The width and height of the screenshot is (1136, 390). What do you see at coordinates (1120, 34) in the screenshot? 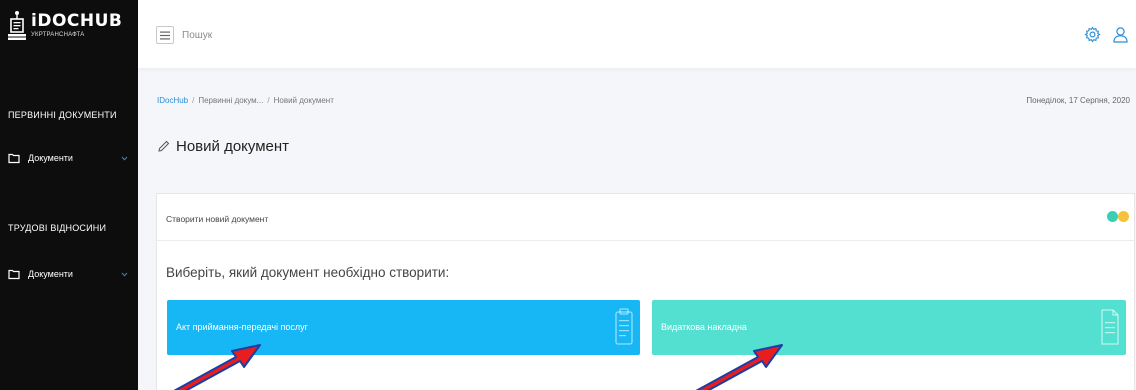
I see `user-icon` at bounding box center [1120, 34].